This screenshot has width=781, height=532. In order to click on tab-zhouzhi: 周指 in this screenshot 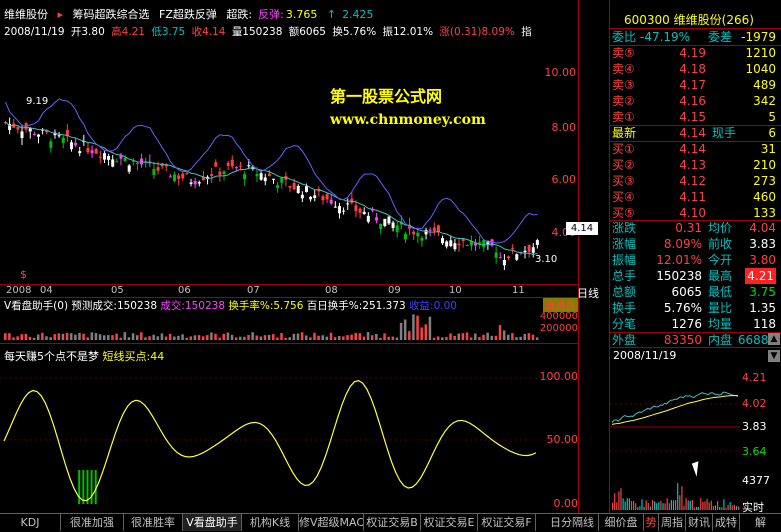, I will do `click(672, 522)`.